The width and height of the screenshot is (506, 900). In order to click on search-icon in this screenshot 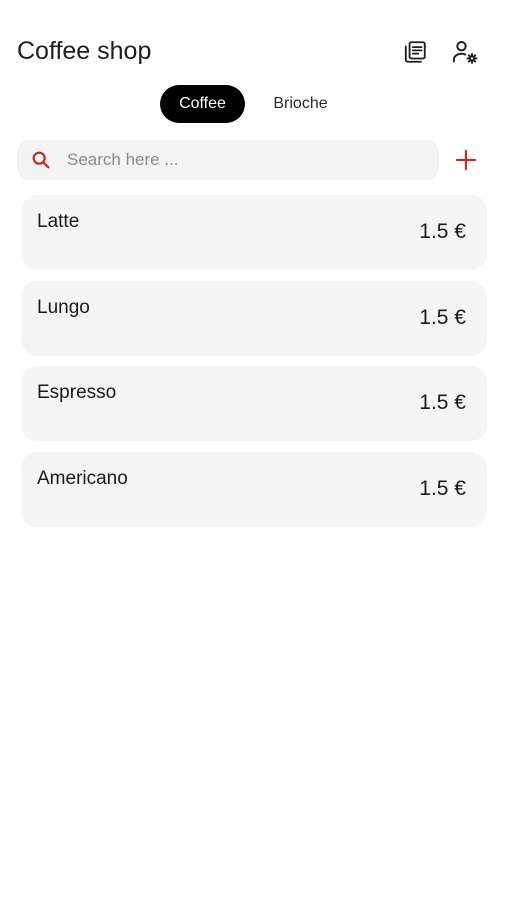, I will do `click(41, 160)`.